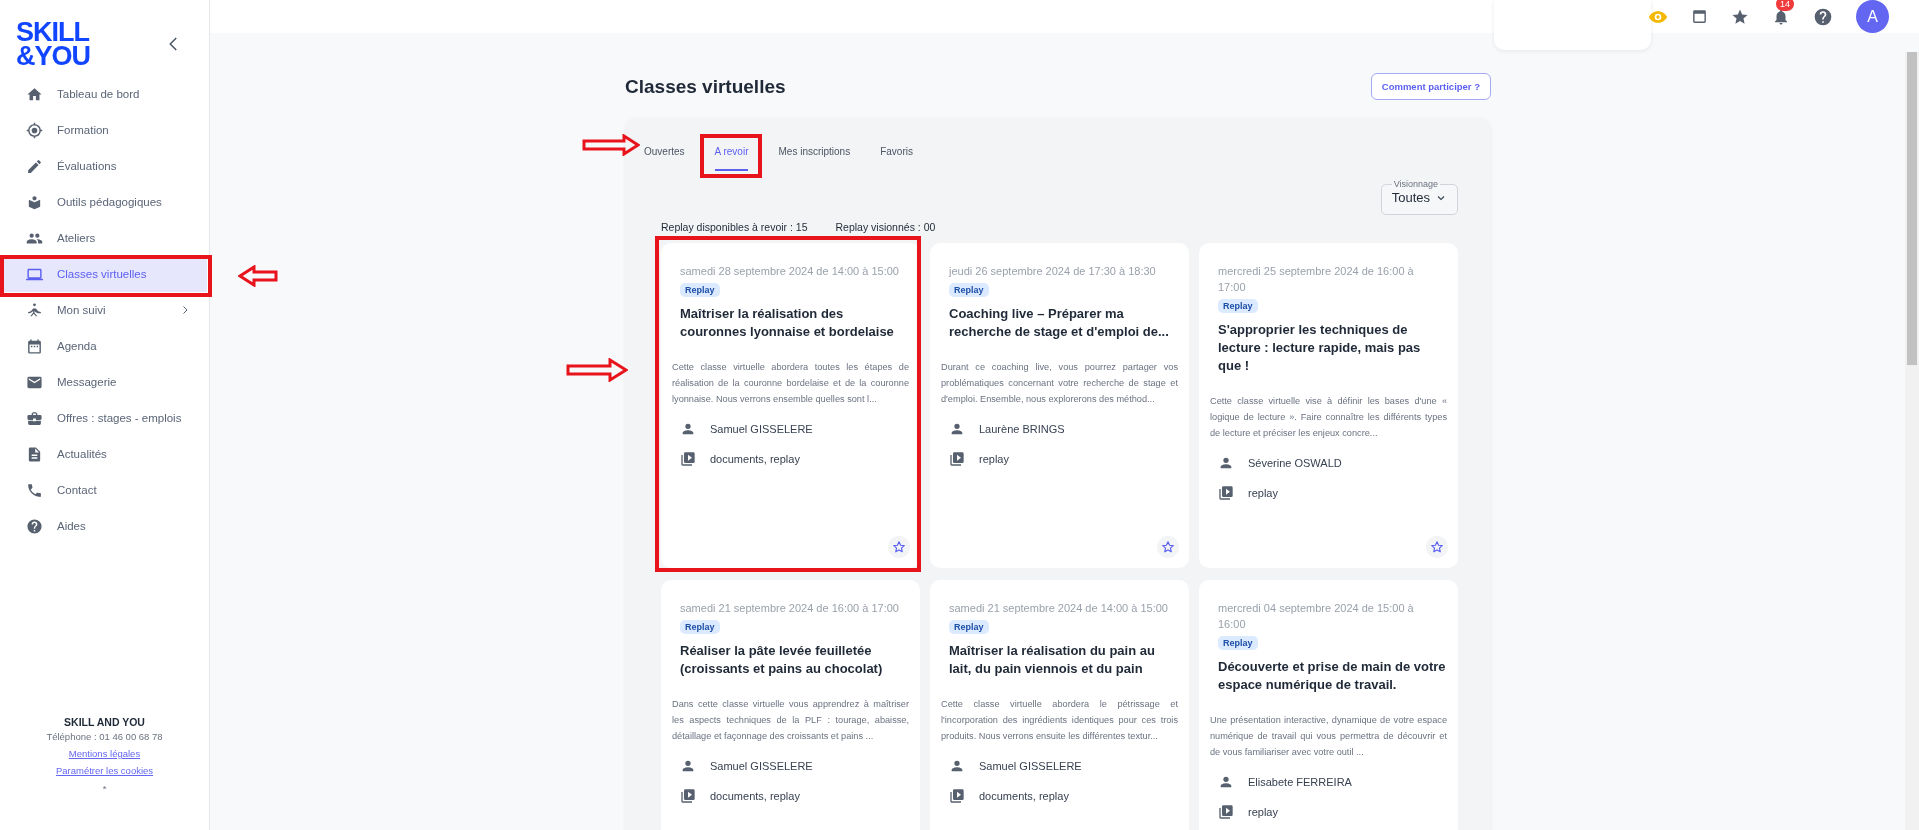 The height and width of the screenshot is (830, 1919). Describe the element at coordinates (104, 490) in the screenshot. I see `sidebar-item: Contact` at that location.